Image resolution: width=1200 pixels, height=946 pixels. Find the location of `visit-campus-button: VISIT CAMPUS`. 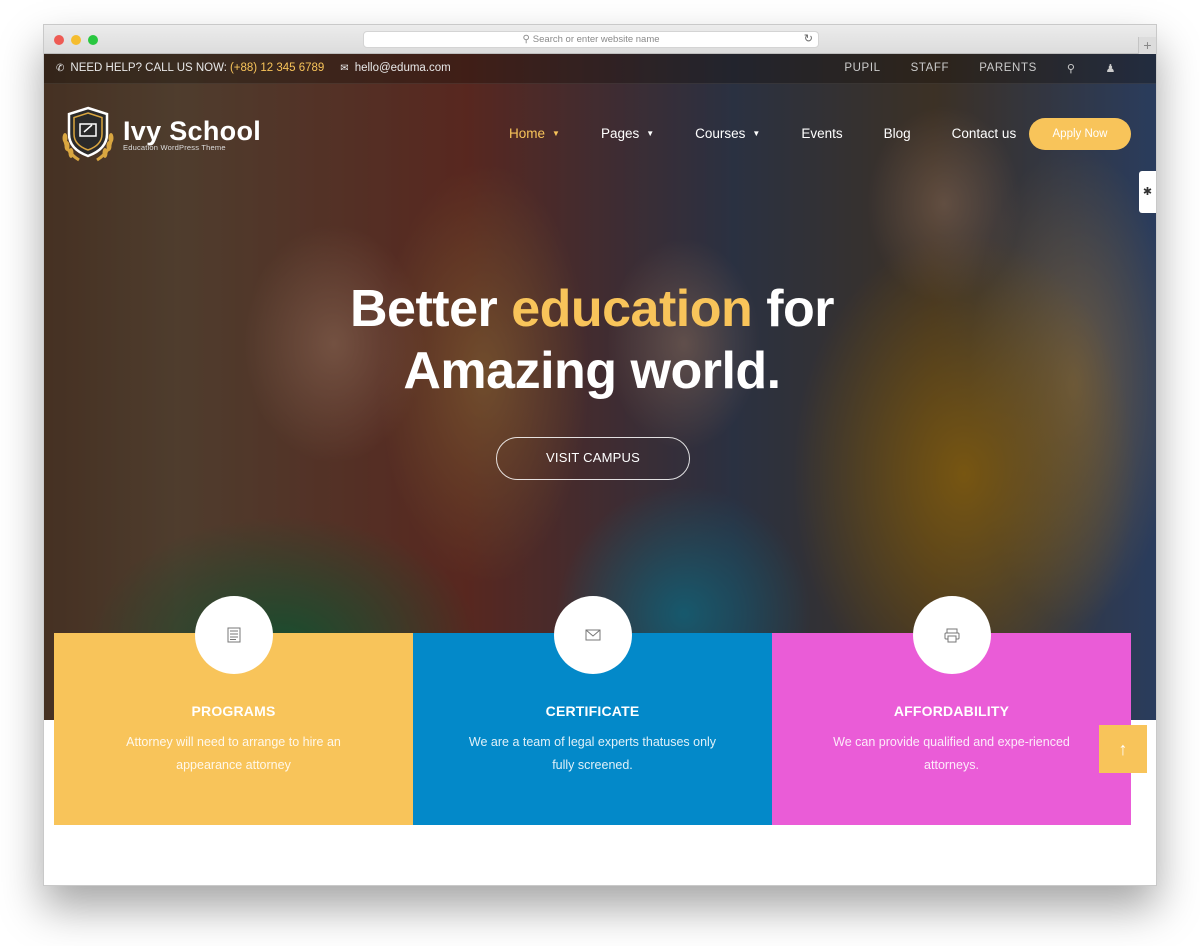

visit-campus-button: VISIT CAMPUS is located at coordinates (593, 458).